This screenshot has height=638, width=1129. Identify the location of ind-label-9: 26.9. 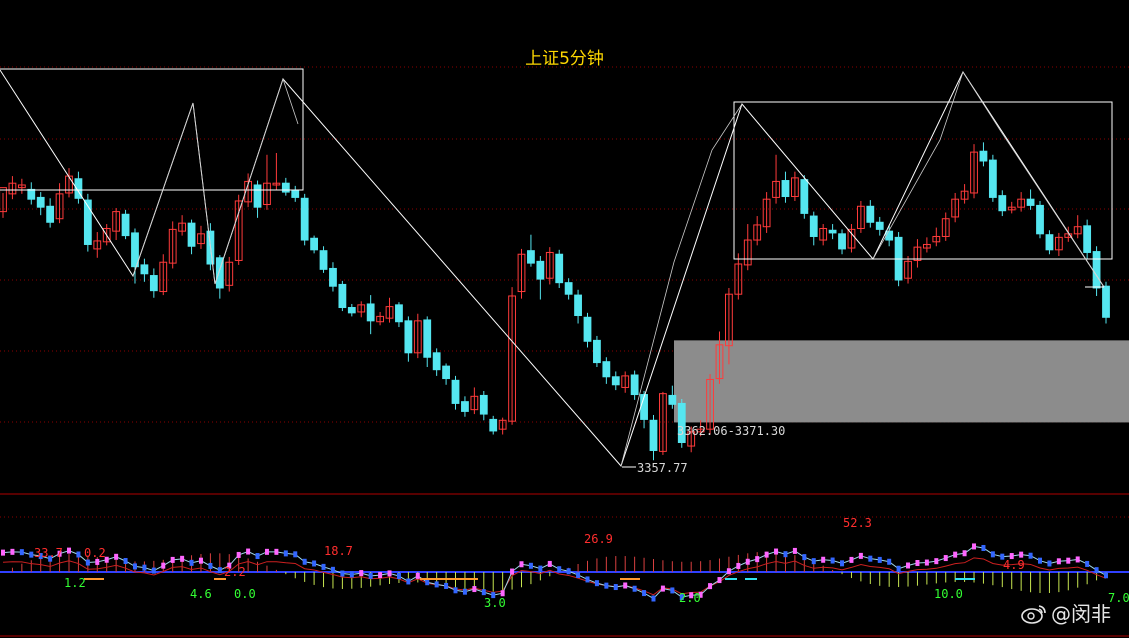
(598, 539).